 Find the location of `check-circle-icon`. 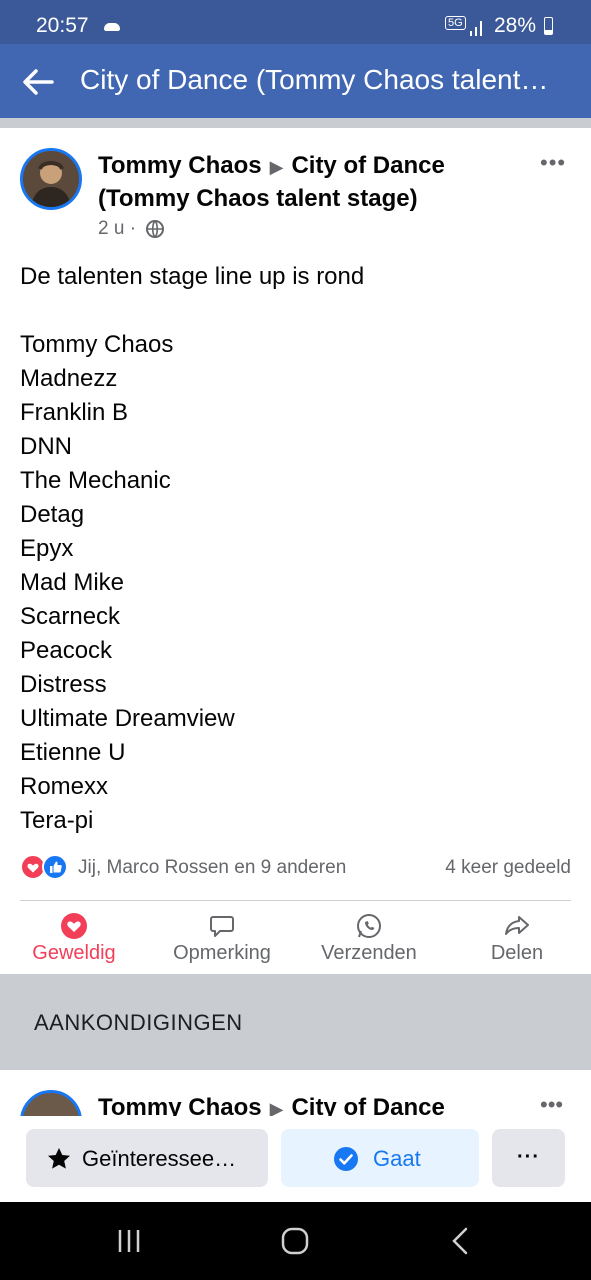

check-circle-icon is located at coordinates (346, 1159).